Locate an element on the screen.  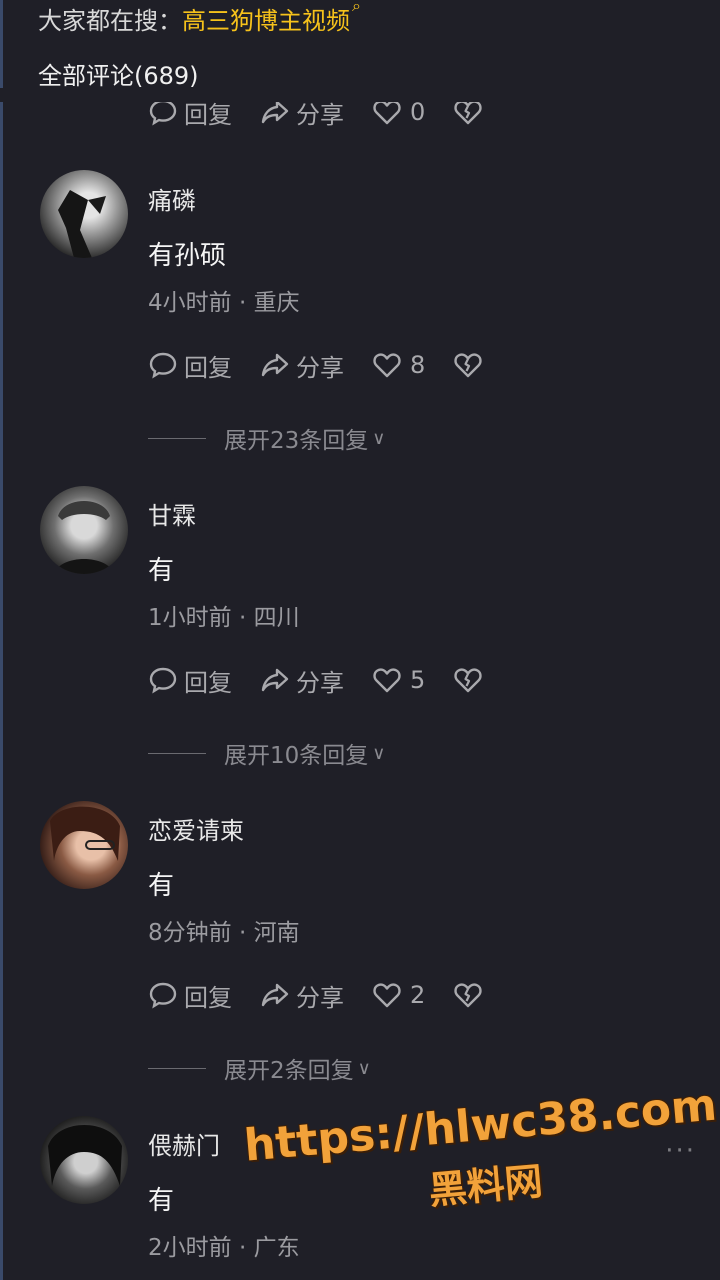
comment-username: 恋爱请柬 is located at coordinates (196, 828).